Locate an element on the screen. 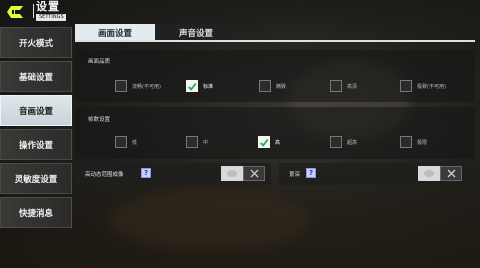  hdr-toggle is located at coordinates (243, 173).